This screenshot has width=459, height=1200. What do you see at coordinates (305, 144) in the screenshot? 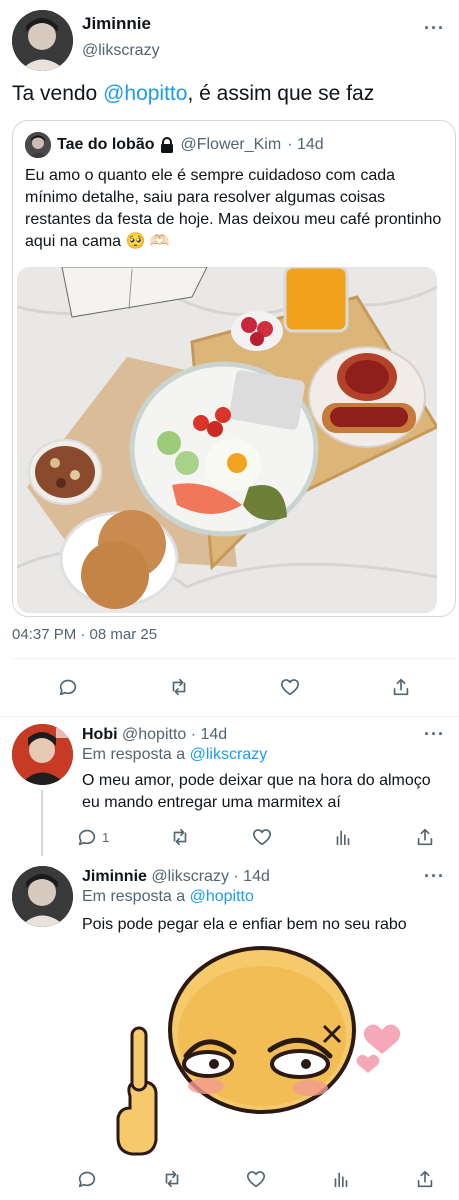
I see `quoted-tweet-age: · 14d` at bounding box center [305, 144].